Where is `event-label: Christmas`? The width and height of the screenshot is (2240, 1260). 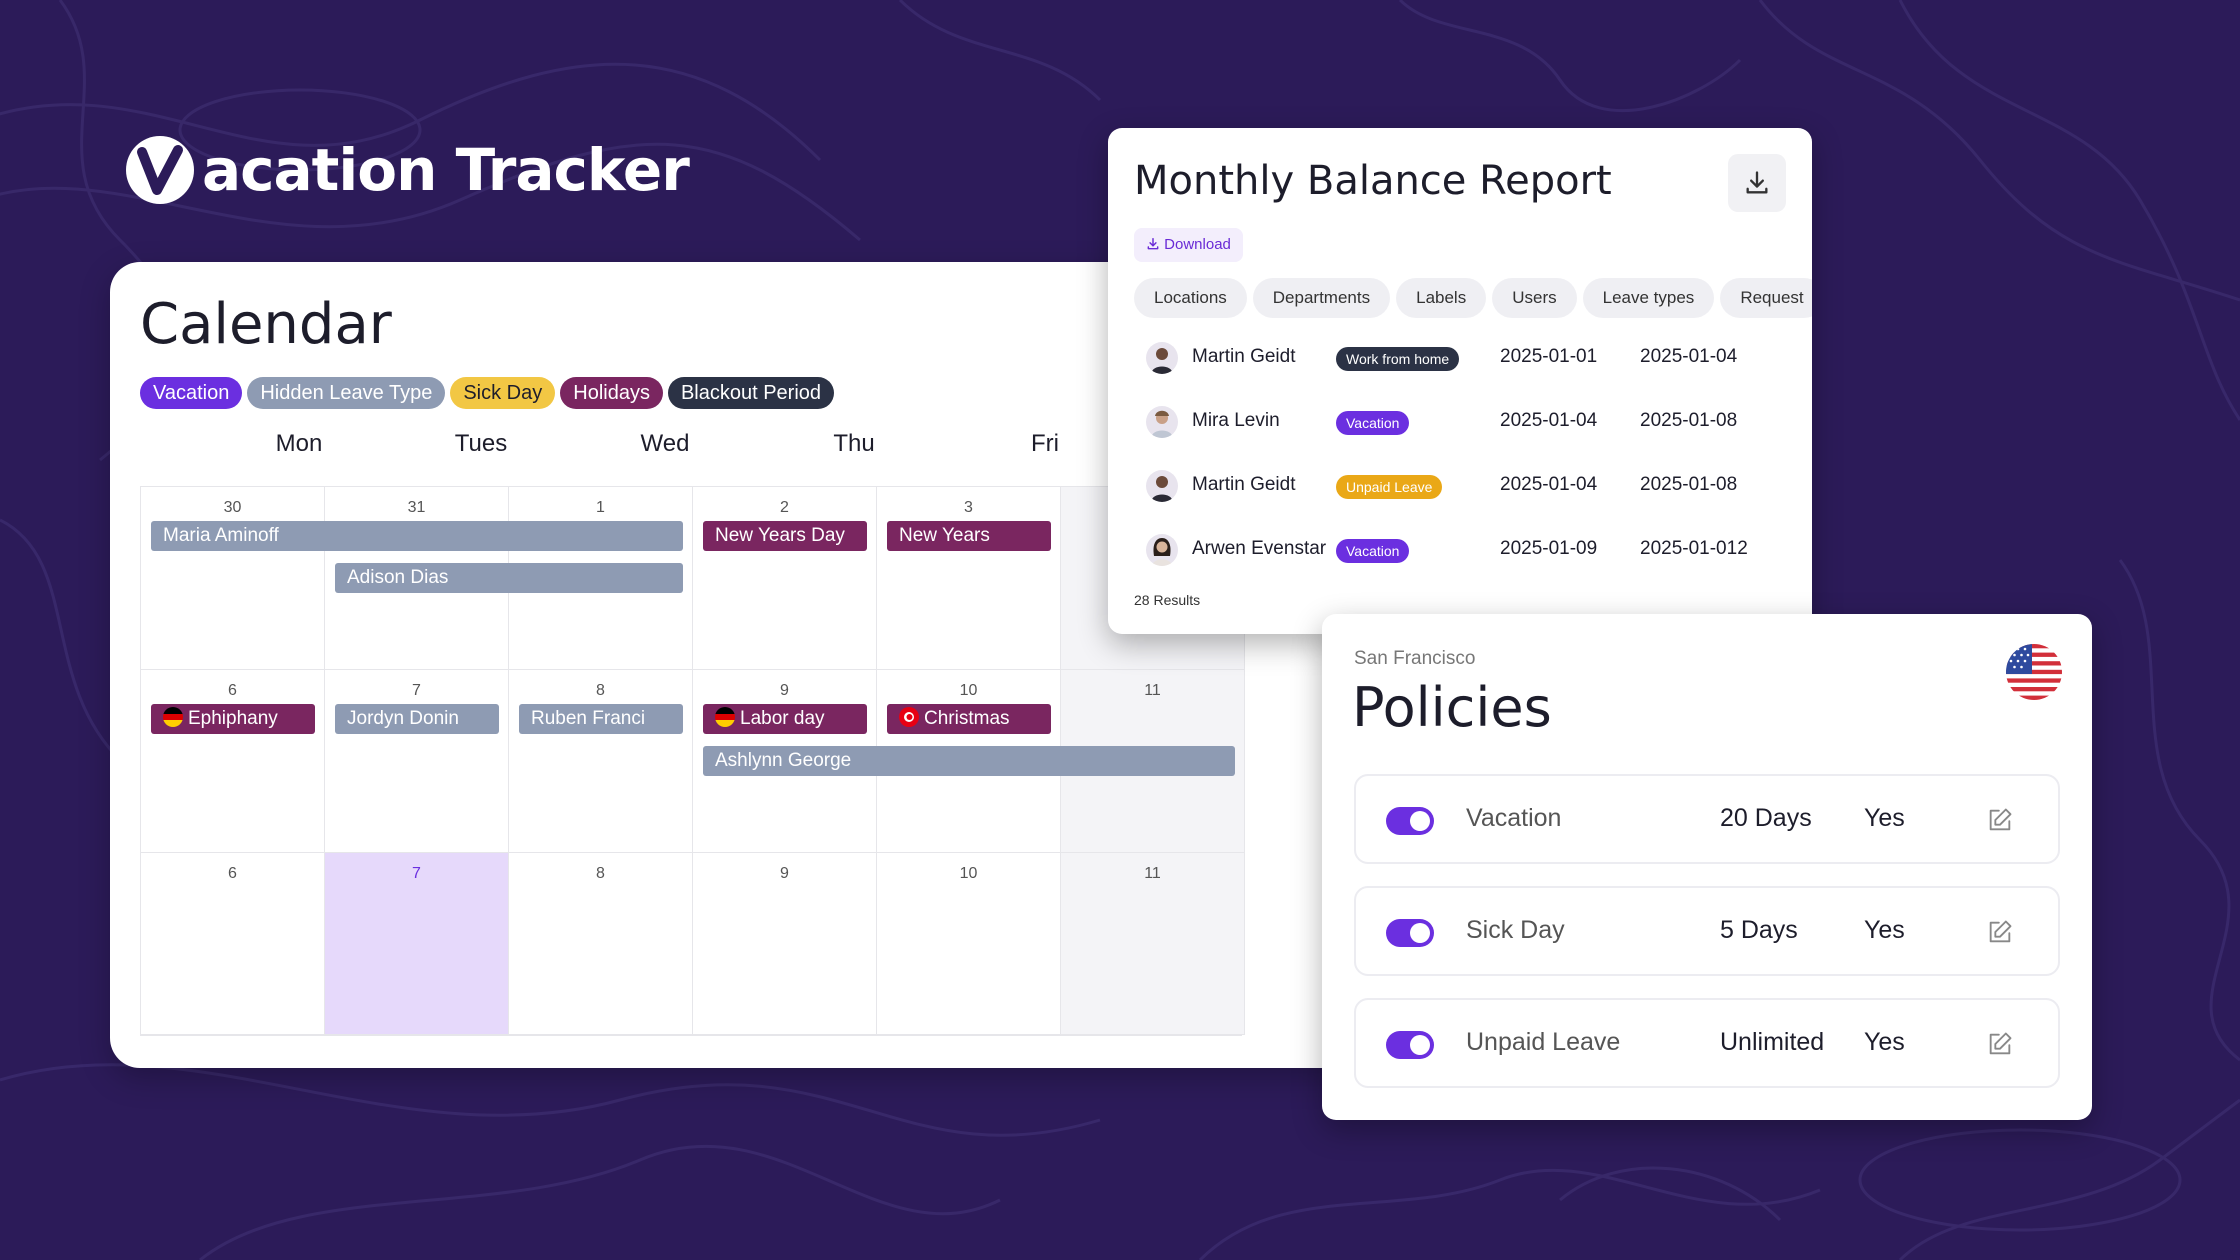 event-label: Christmas is located at coordinates (967, 718).